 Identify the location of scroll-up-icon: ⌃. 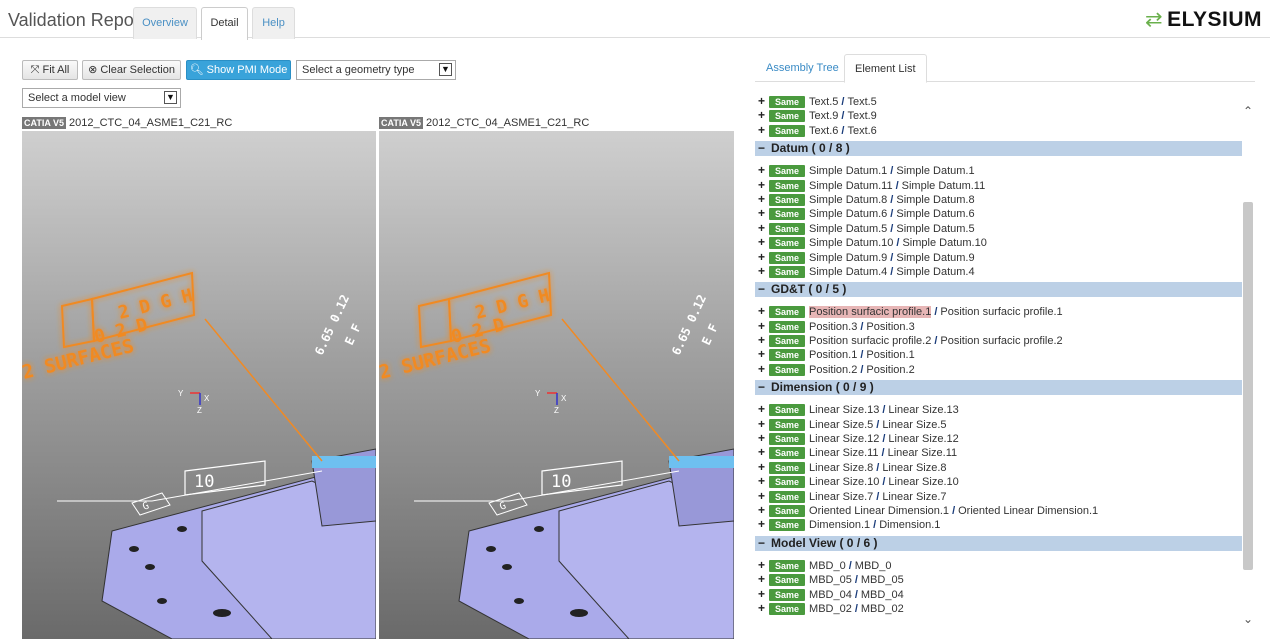
(1248, 111).